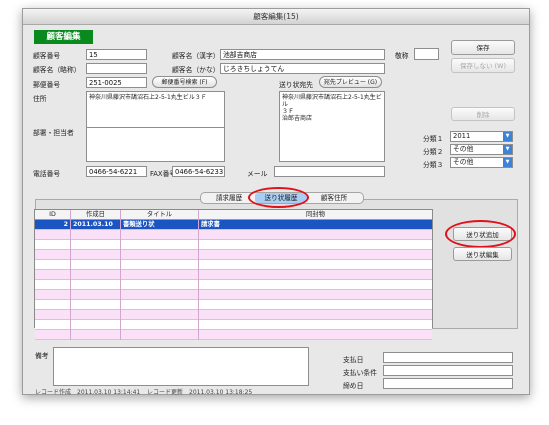 The width and height of the screenshot is (549, 425). Describe the element at coordinates (302, 68) in the screenshot. I see `name-kana-field: じろきちしょうてん` at that location.